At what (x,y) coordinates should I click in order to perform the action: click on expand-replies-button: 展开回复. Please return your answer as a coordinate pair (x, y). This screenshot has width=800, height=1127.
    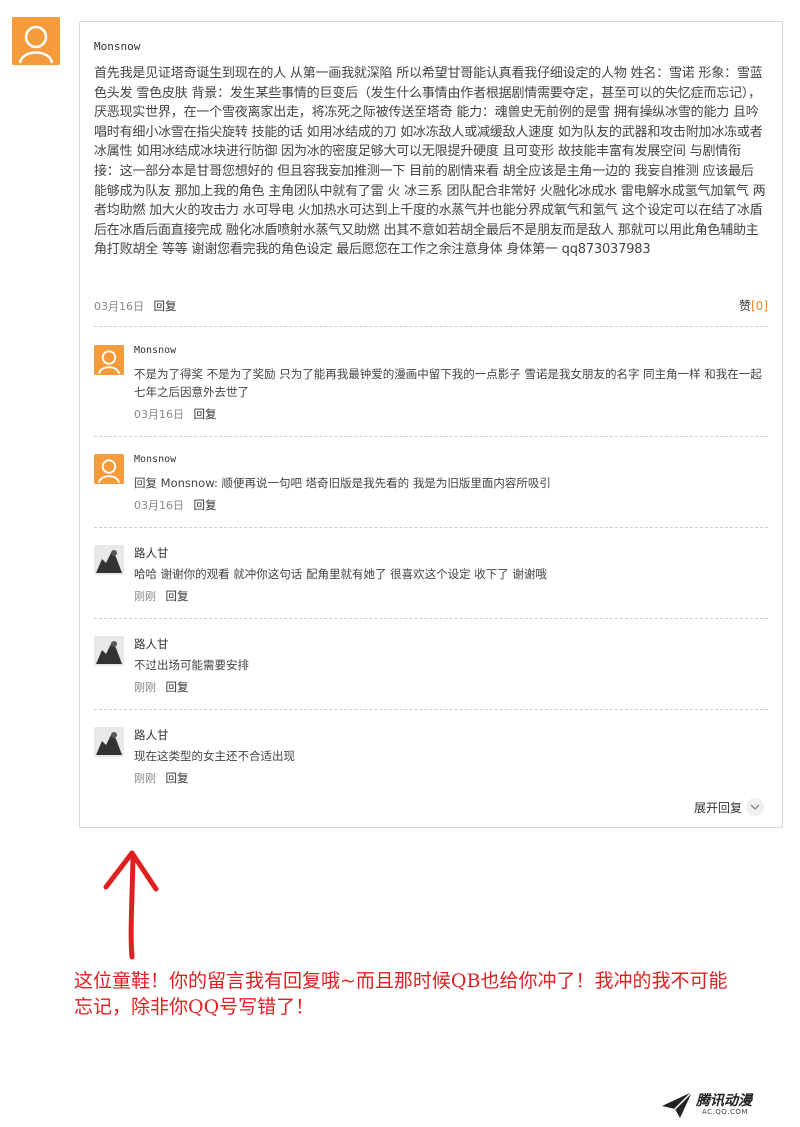
    Looking at the image, I should click on (729, 807).